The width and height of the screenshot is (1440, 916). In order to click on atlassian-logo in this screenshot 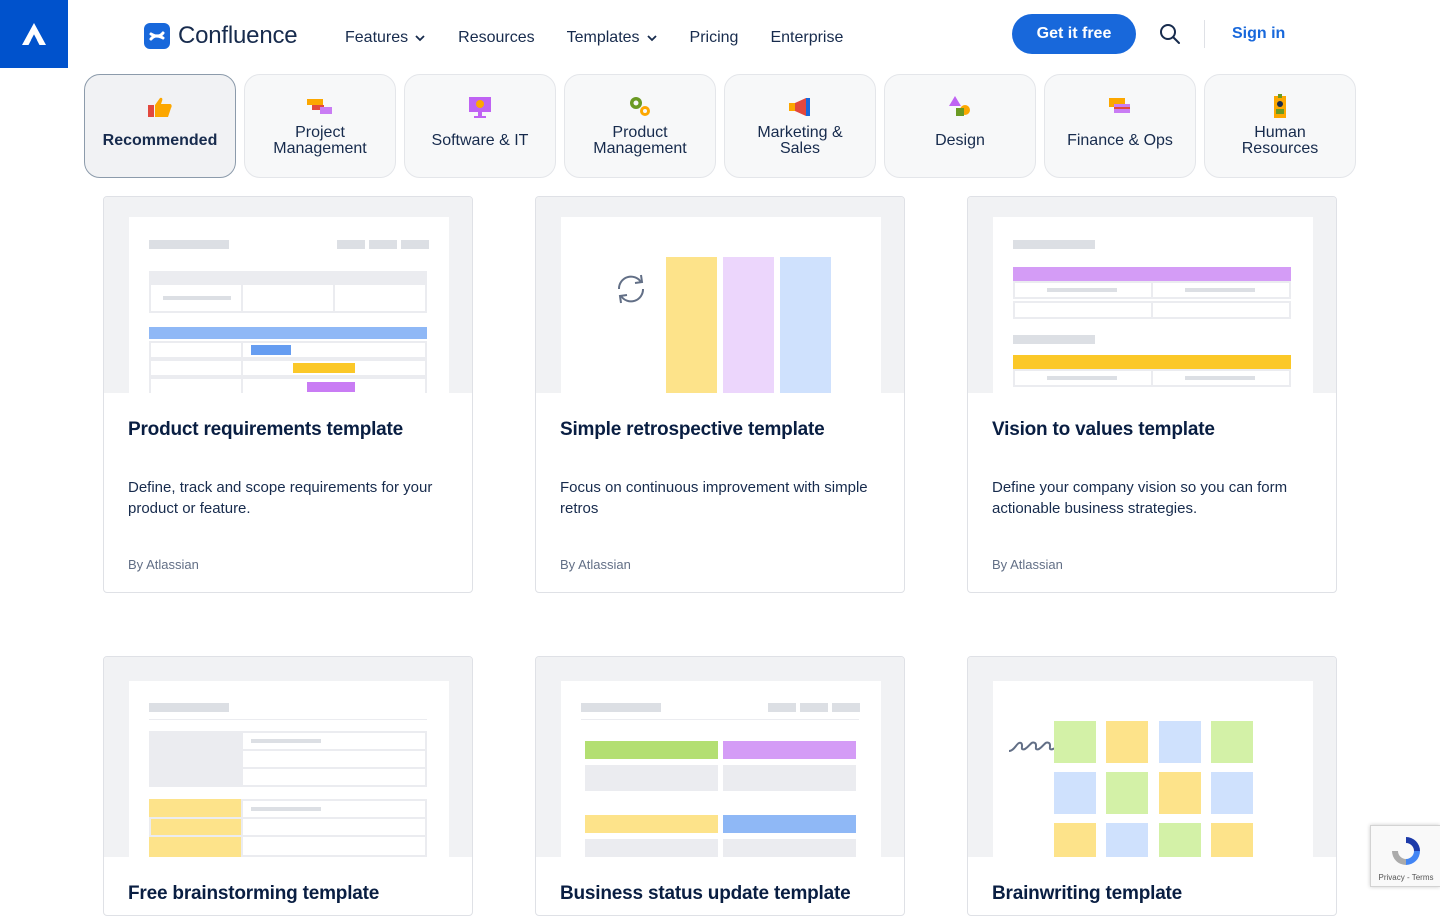, I will do `click(34, 34)`.